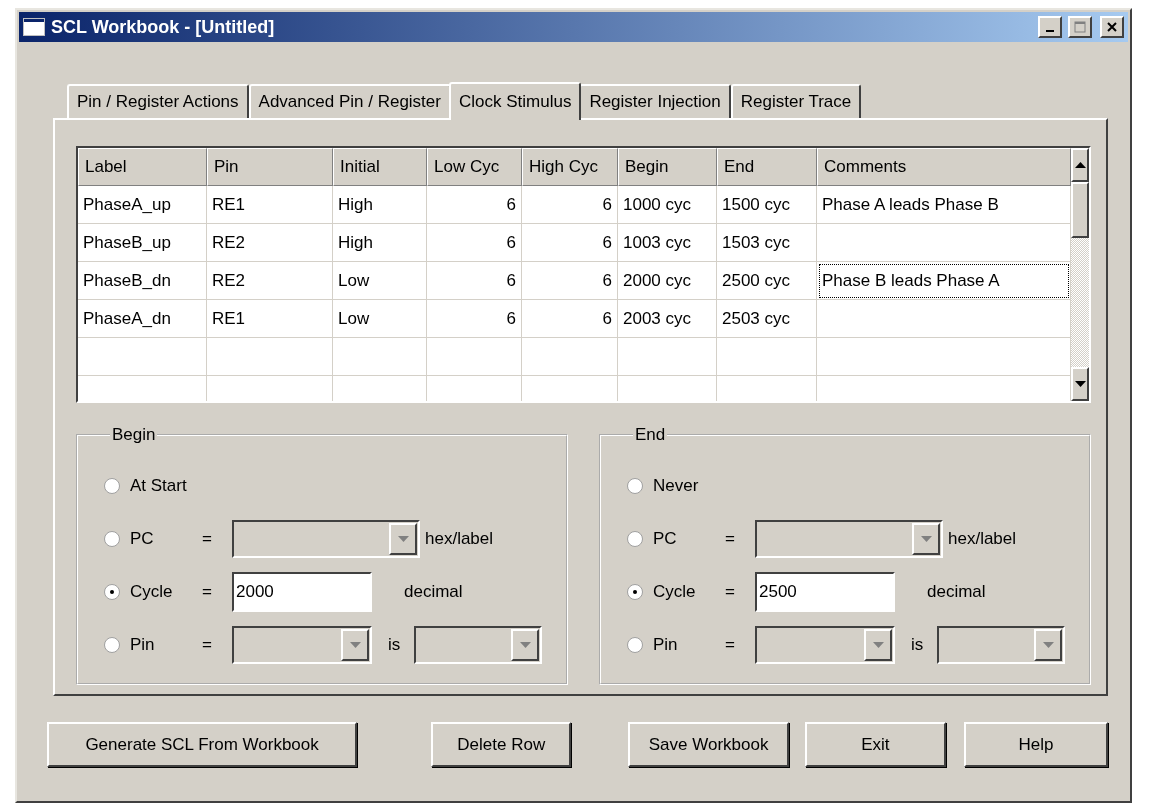  Describe the element at coordinates (159, 485) in the screenshot. I see `option-label: At Start` at that location.